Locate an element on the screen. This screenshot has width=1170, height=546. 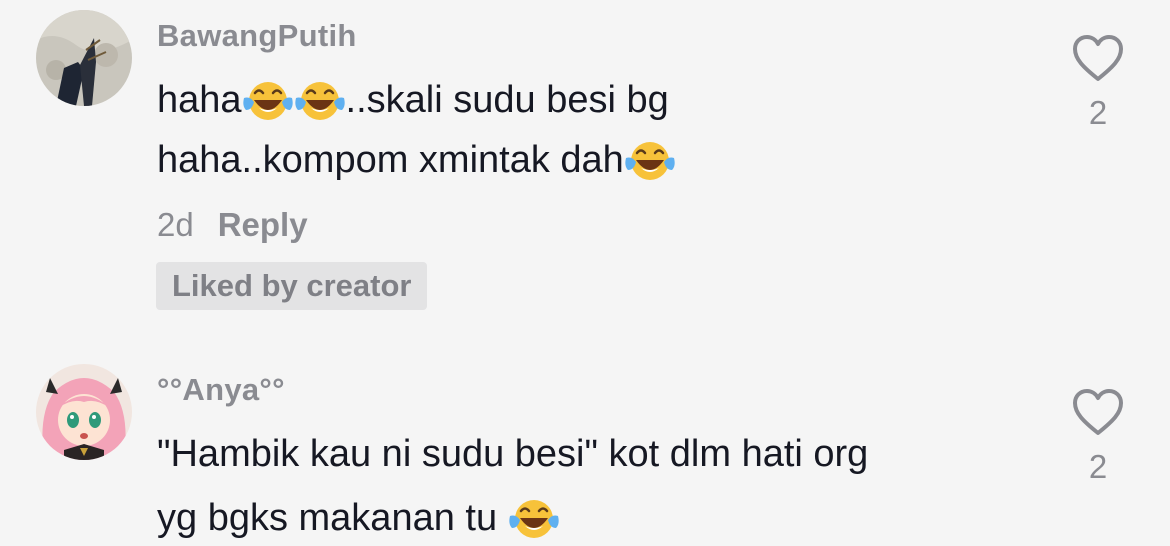
comment-text-line: haha..kompom xmintak dah is located at coordinates (416, 160).